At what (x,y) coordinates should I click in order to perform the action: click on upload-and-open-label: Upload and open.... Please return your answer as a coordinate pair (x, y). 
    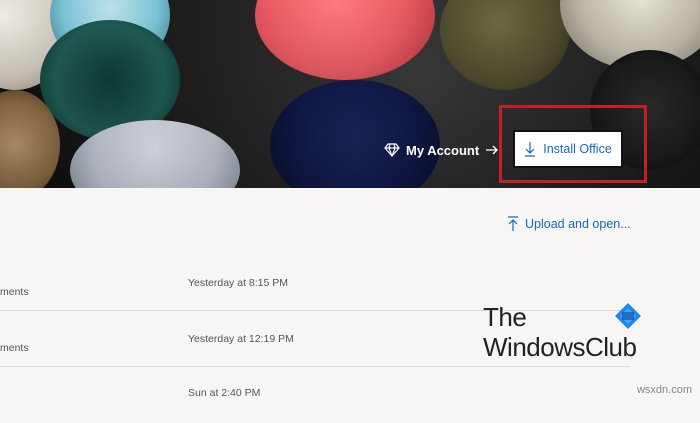
    Looking at the image, I should click on (578, 224).